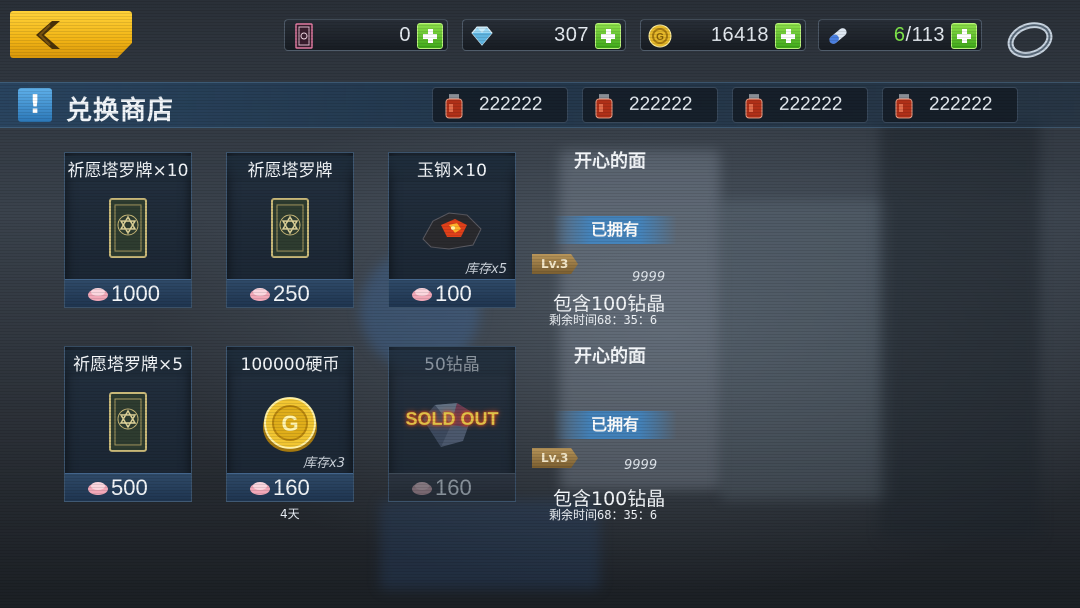 Image resolution: width=1080 pixels, height=608 pixels. Describe the element at coordinates (919, 35) in the screenshot. I see `stamina-count: 6/113` at that location.